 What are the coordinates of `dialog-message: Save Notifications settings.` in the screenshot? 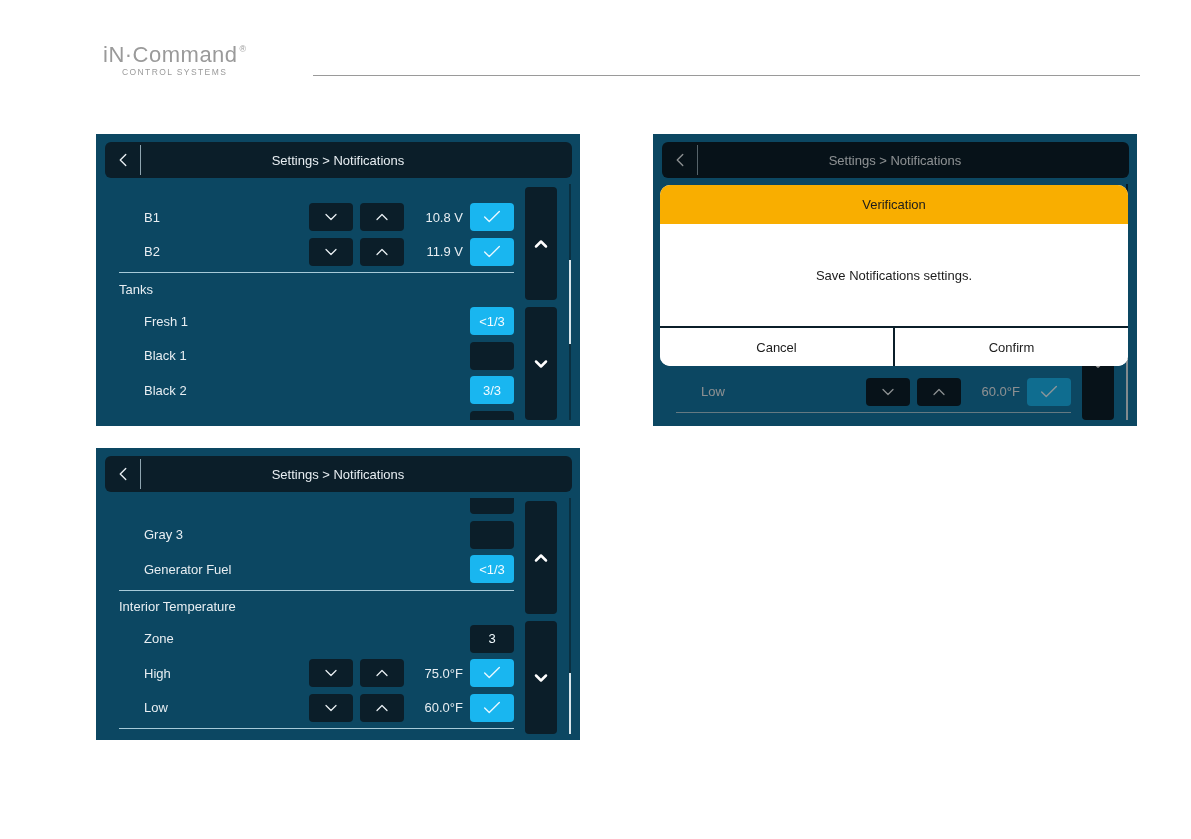 It's located at (894, 275).